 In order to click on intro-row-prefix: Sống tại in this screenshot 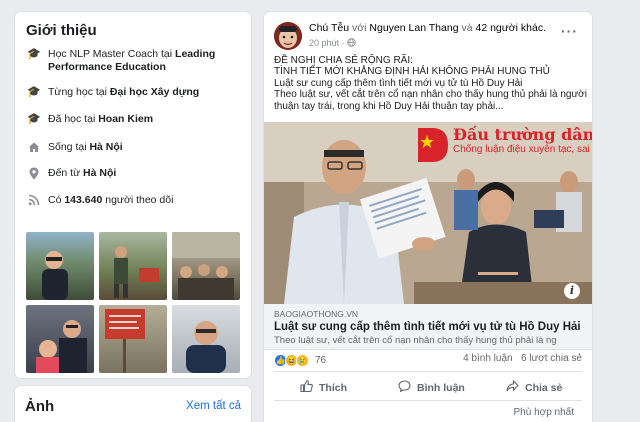, I will do `click(69, 147)`.